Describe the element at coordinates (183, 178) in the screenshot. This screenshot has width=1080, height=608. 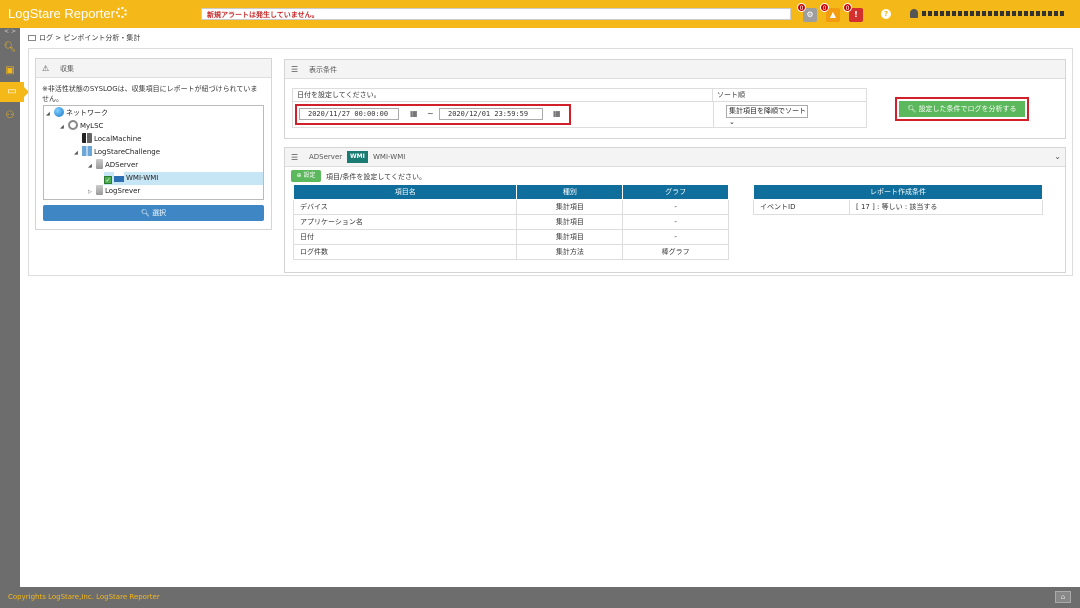
I see `tree-node-wmi: ✓ WMI-WMI` at that location.